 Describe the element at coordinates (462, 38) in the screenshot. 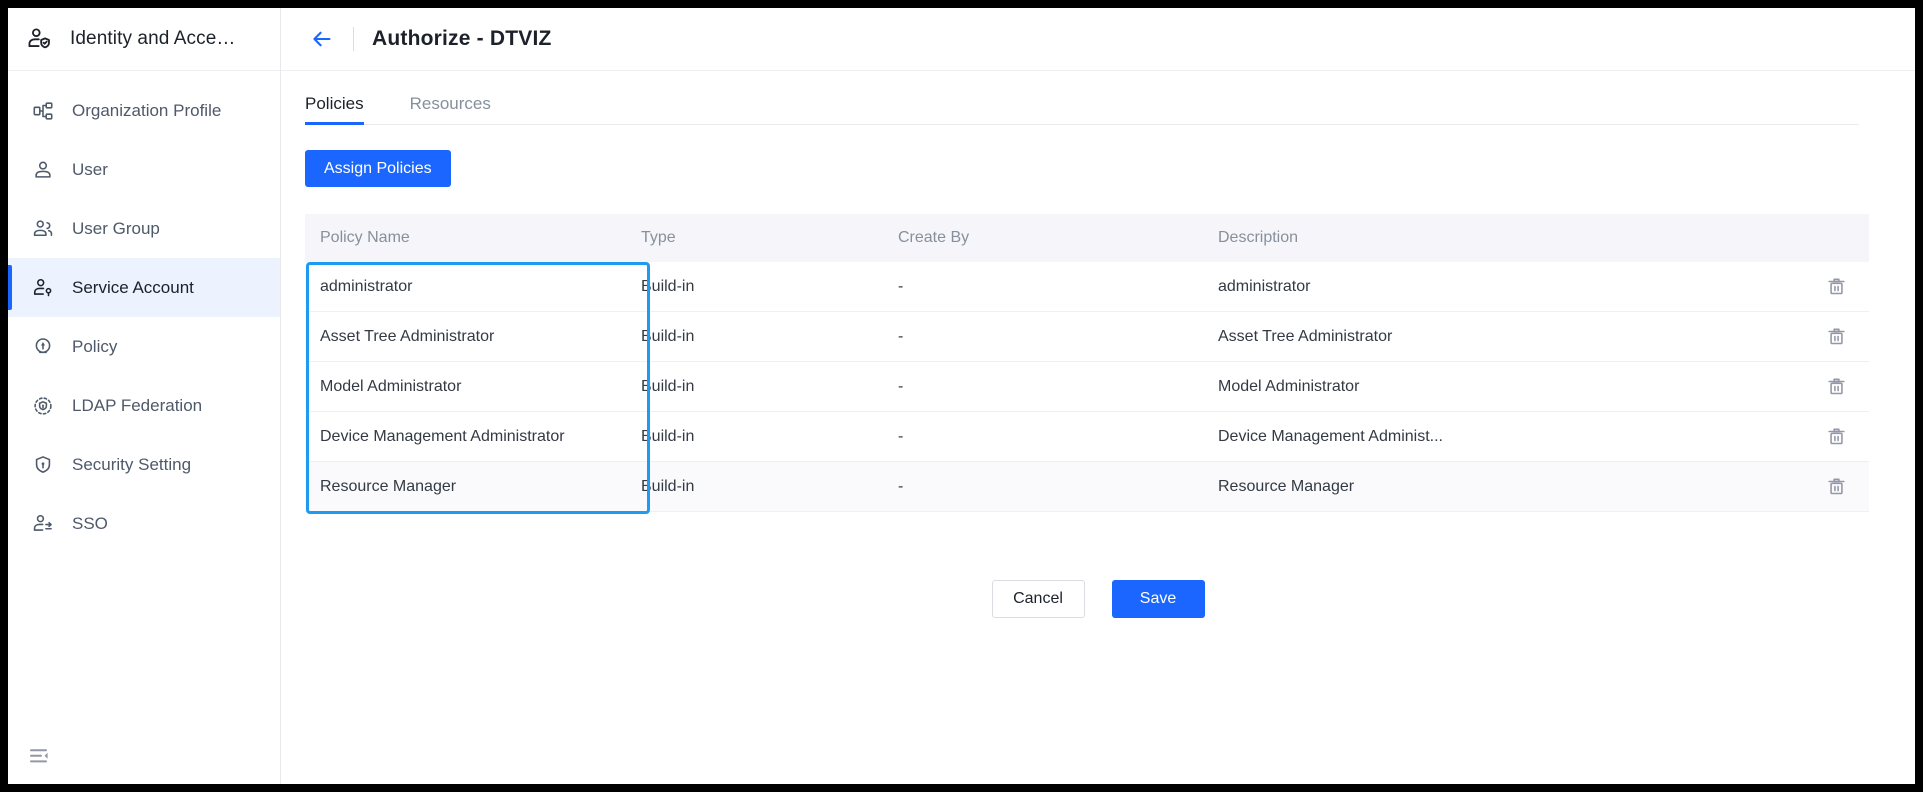

I see `page-title: Authorize - DTVIZ` at that location.